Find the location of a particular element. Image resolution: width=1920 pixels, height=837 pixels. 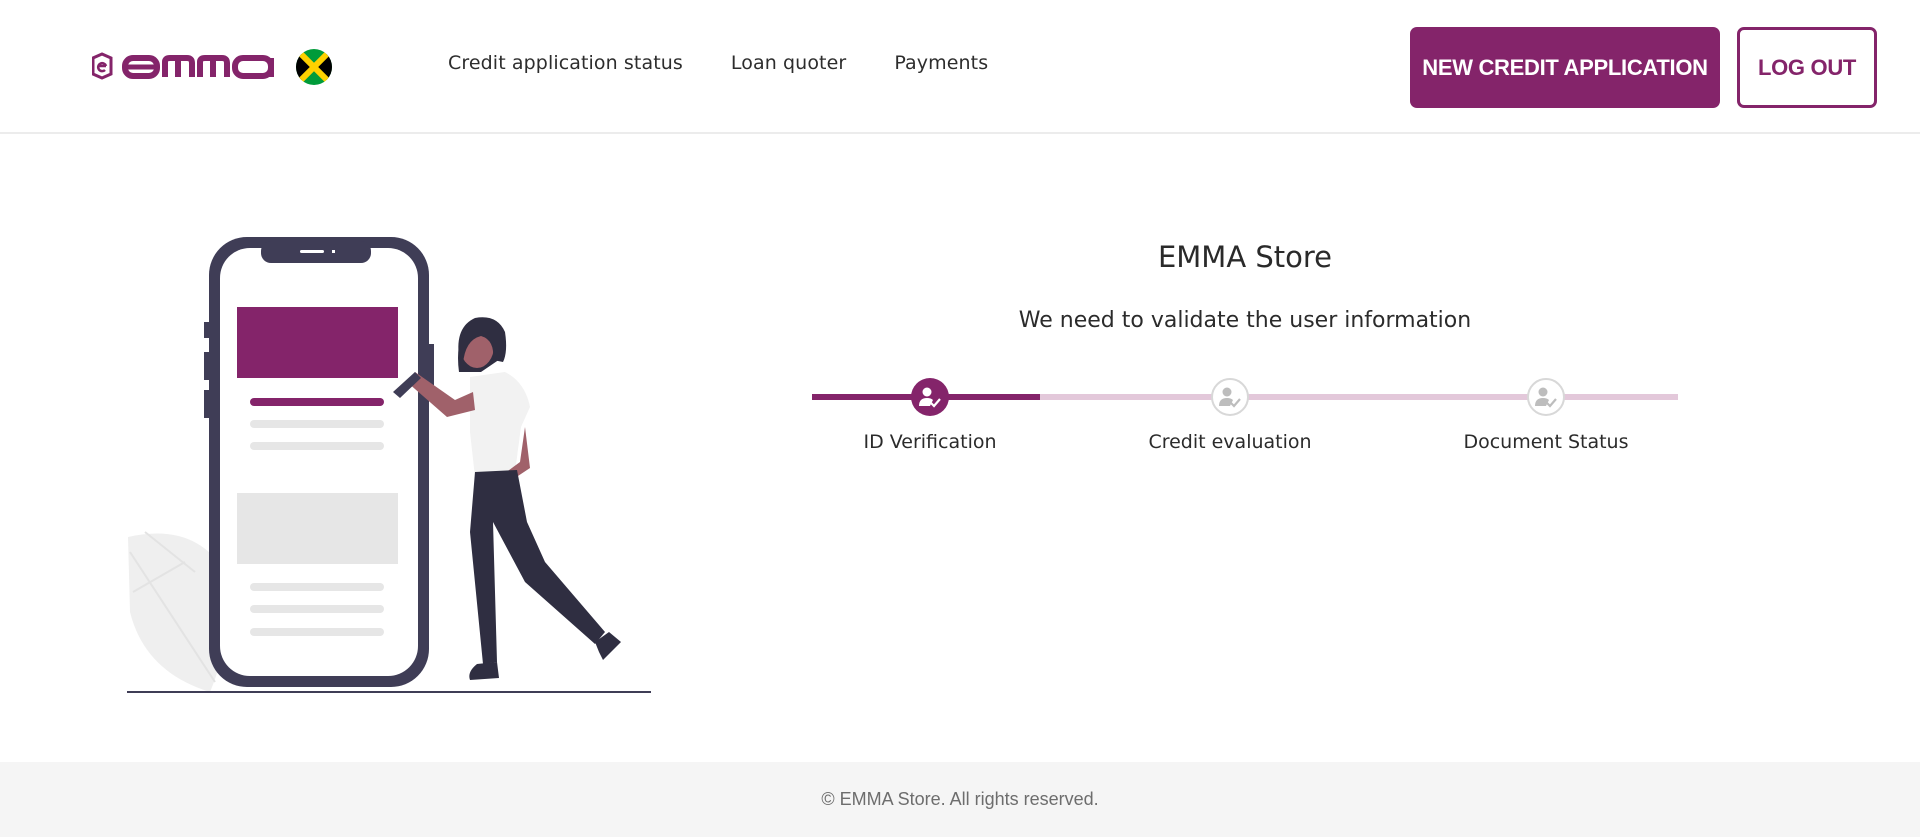

copyright-text: © EMMA Store. All rights reserved. is located at coordinates (960, 799).